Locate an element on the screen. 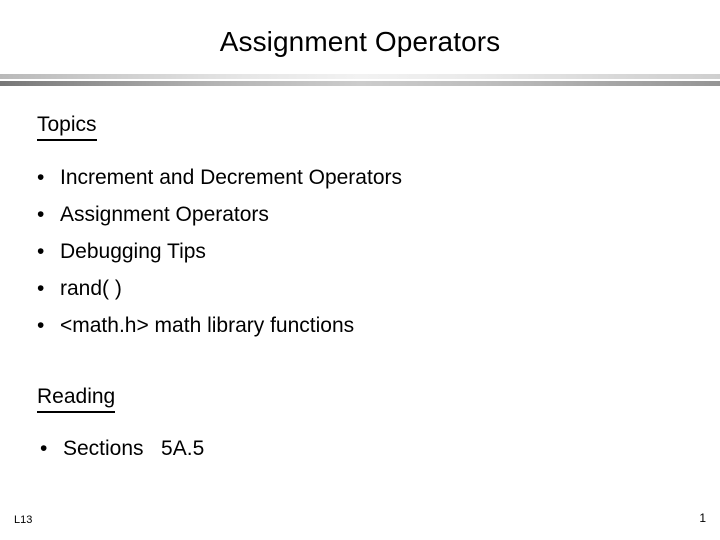 The width and height of the screenshot is (720, 540). list-item: • Assignment Operators is located at coordinates (360, 217).